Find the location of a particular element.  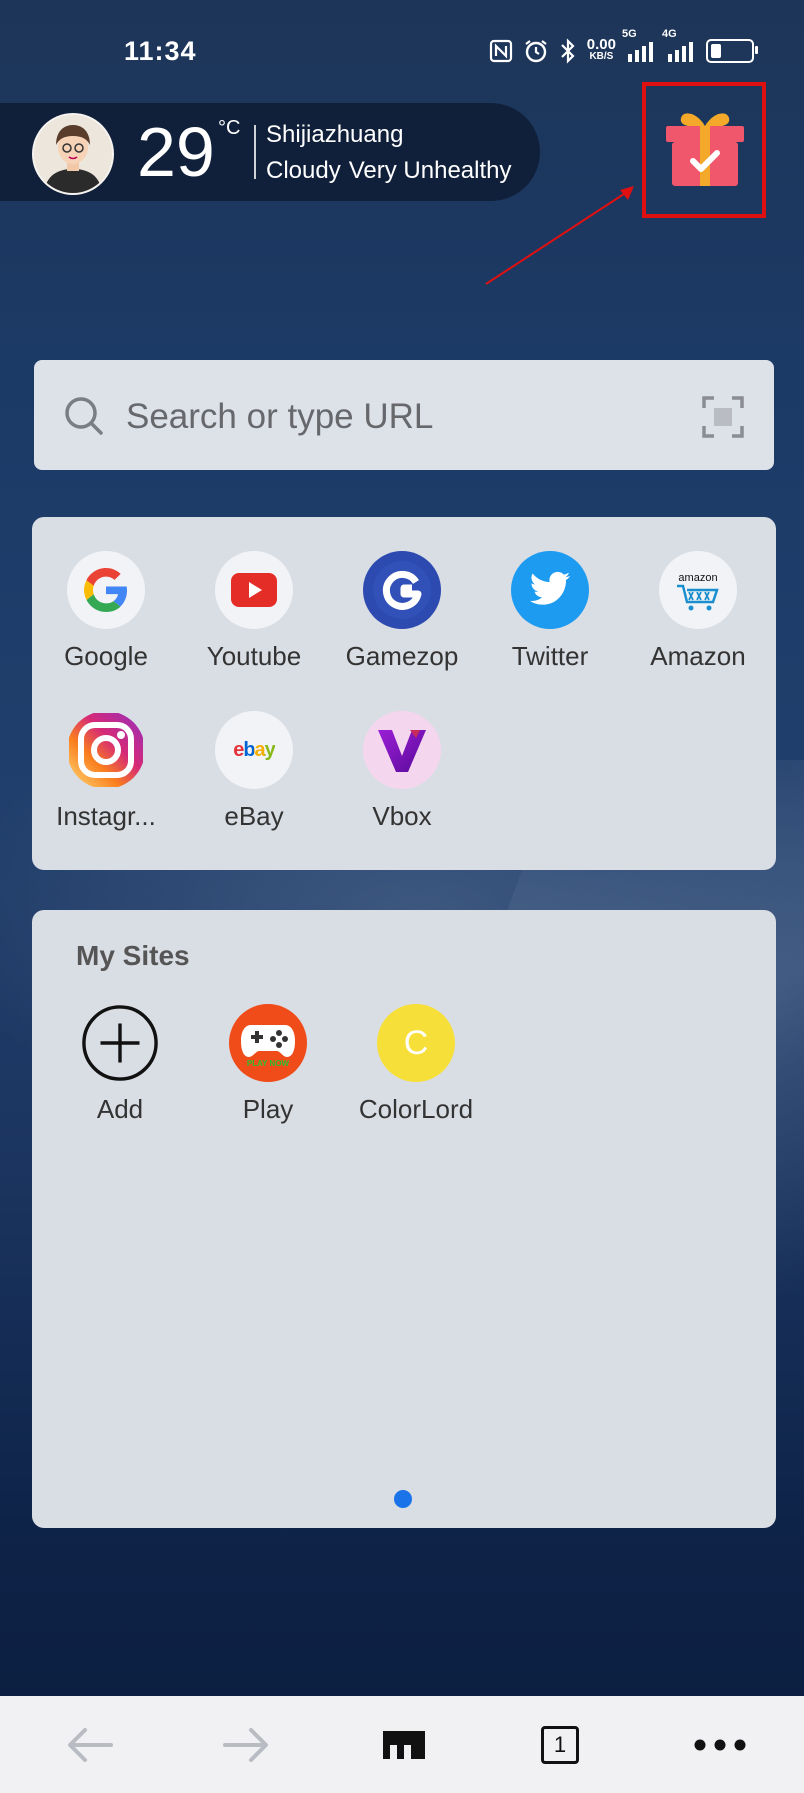

twitter-icon is located at coordinates (550, 590).